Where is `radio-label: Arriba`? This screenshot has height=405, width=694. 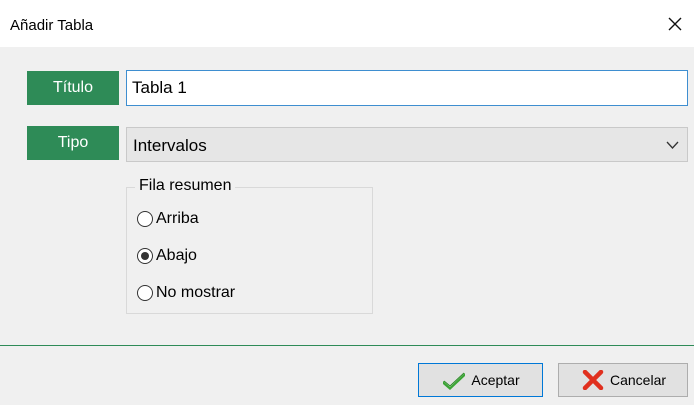
radio-label: Arriba is located at coordinates (177, 218).